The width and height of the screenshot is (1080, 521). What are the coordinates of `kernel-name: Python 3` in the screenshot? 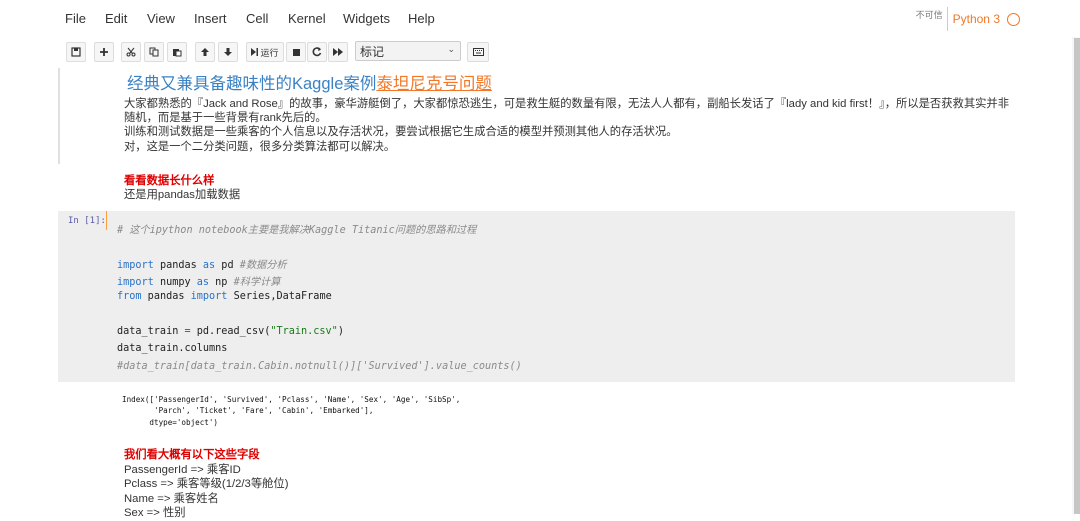 It's located at (976, 19).